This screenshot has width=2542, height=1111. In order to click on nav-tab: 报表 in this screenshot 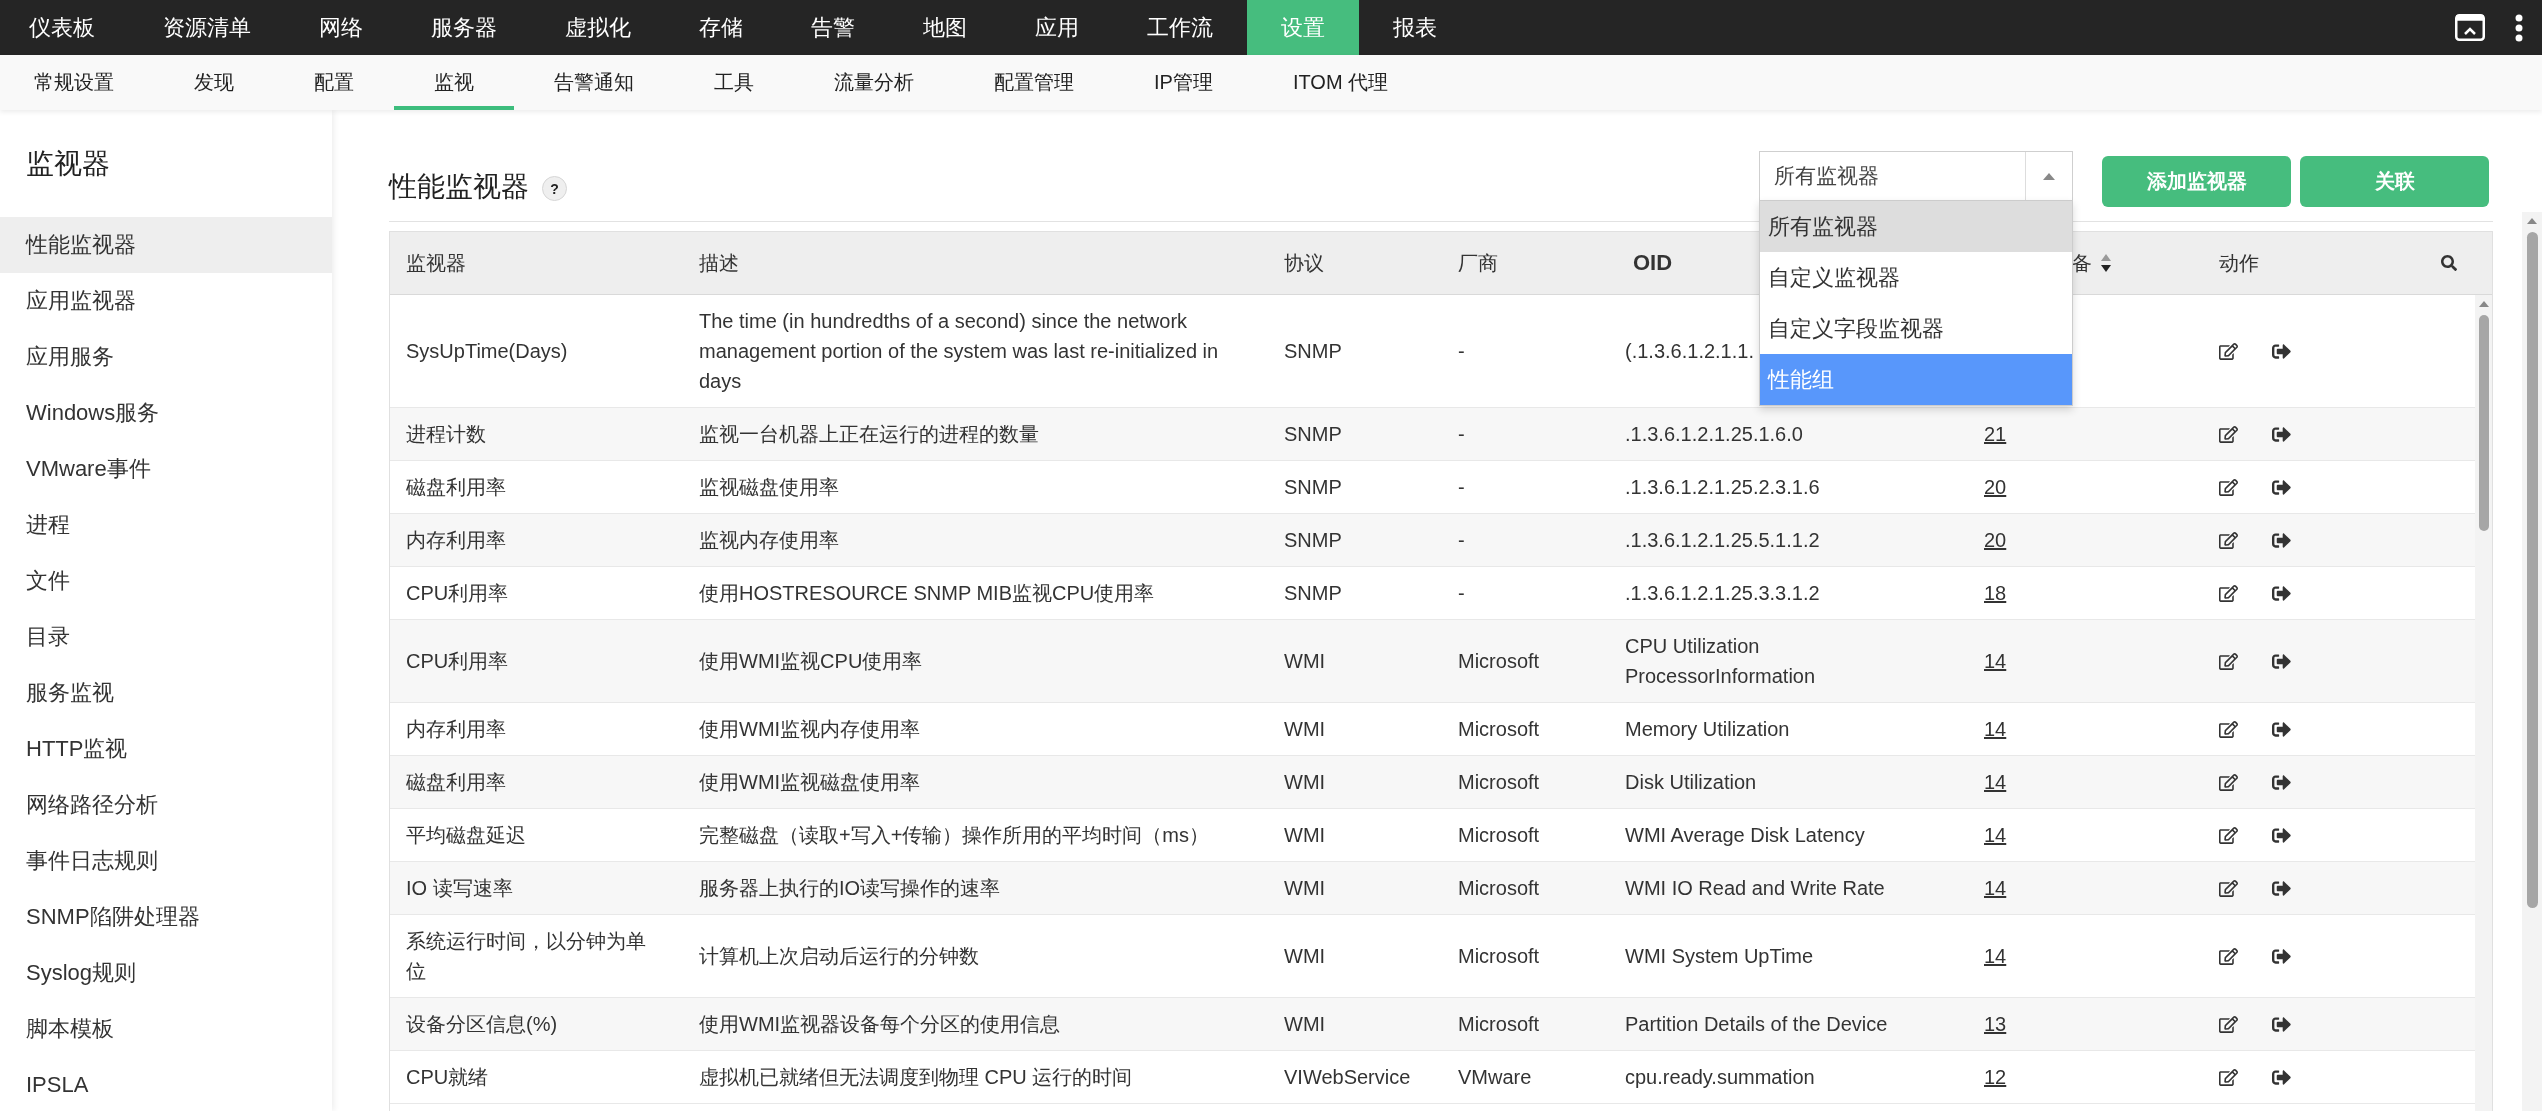, I will do `click(1415, 27)`.